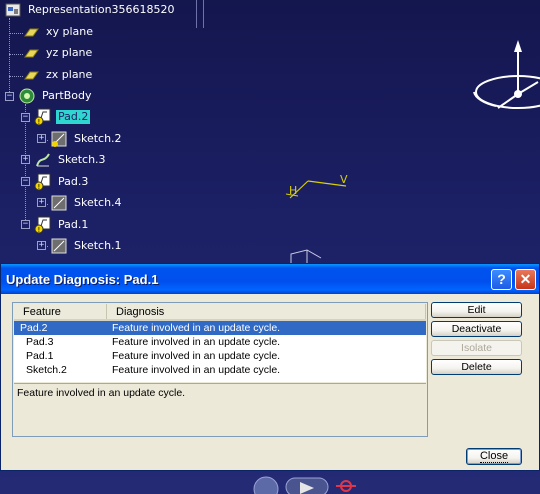 Image resolution: width=540 pixels, height=494 pixels. I want to click on diagnosis-message: Feature involved in an update cycle., so click(220, 409).